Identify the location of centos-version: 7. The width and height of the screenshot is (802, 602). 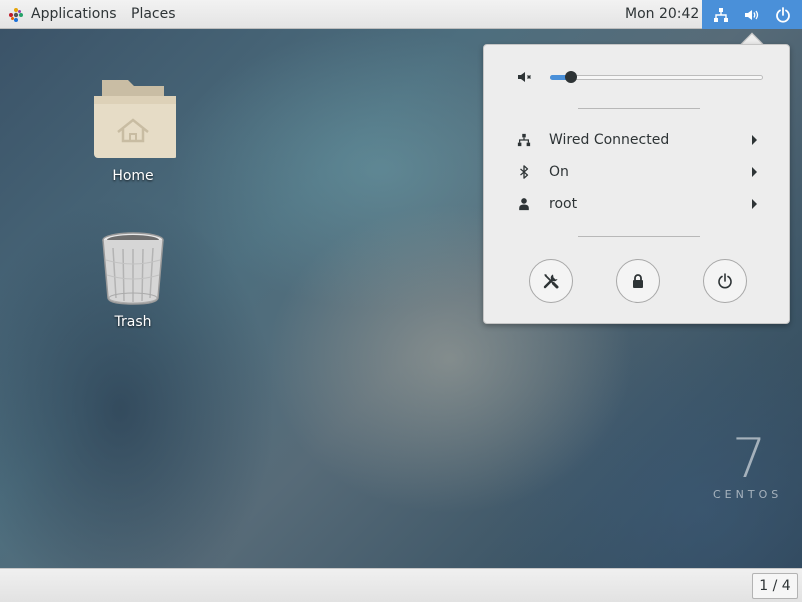
(749, 458).